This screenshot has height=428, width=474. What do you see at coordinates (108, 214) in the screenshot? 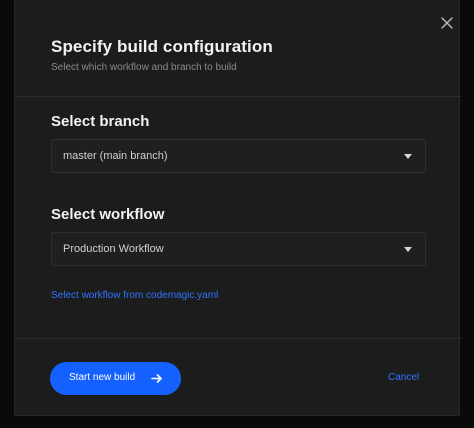
I see `workflow-label: Select workflow` at bounding box center [108, 214].